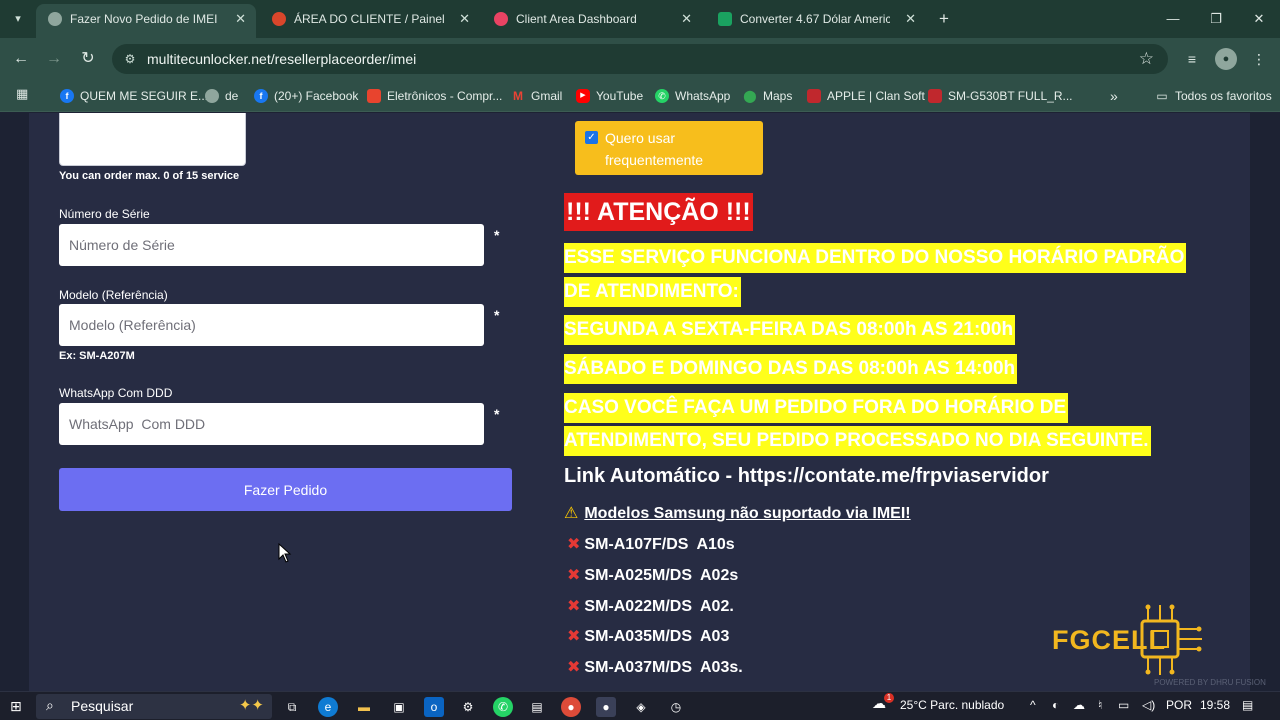 This screenshot has width=1280, height=720. I want to click on bookmark-item: ⬤ Maps, so click(767, 96).